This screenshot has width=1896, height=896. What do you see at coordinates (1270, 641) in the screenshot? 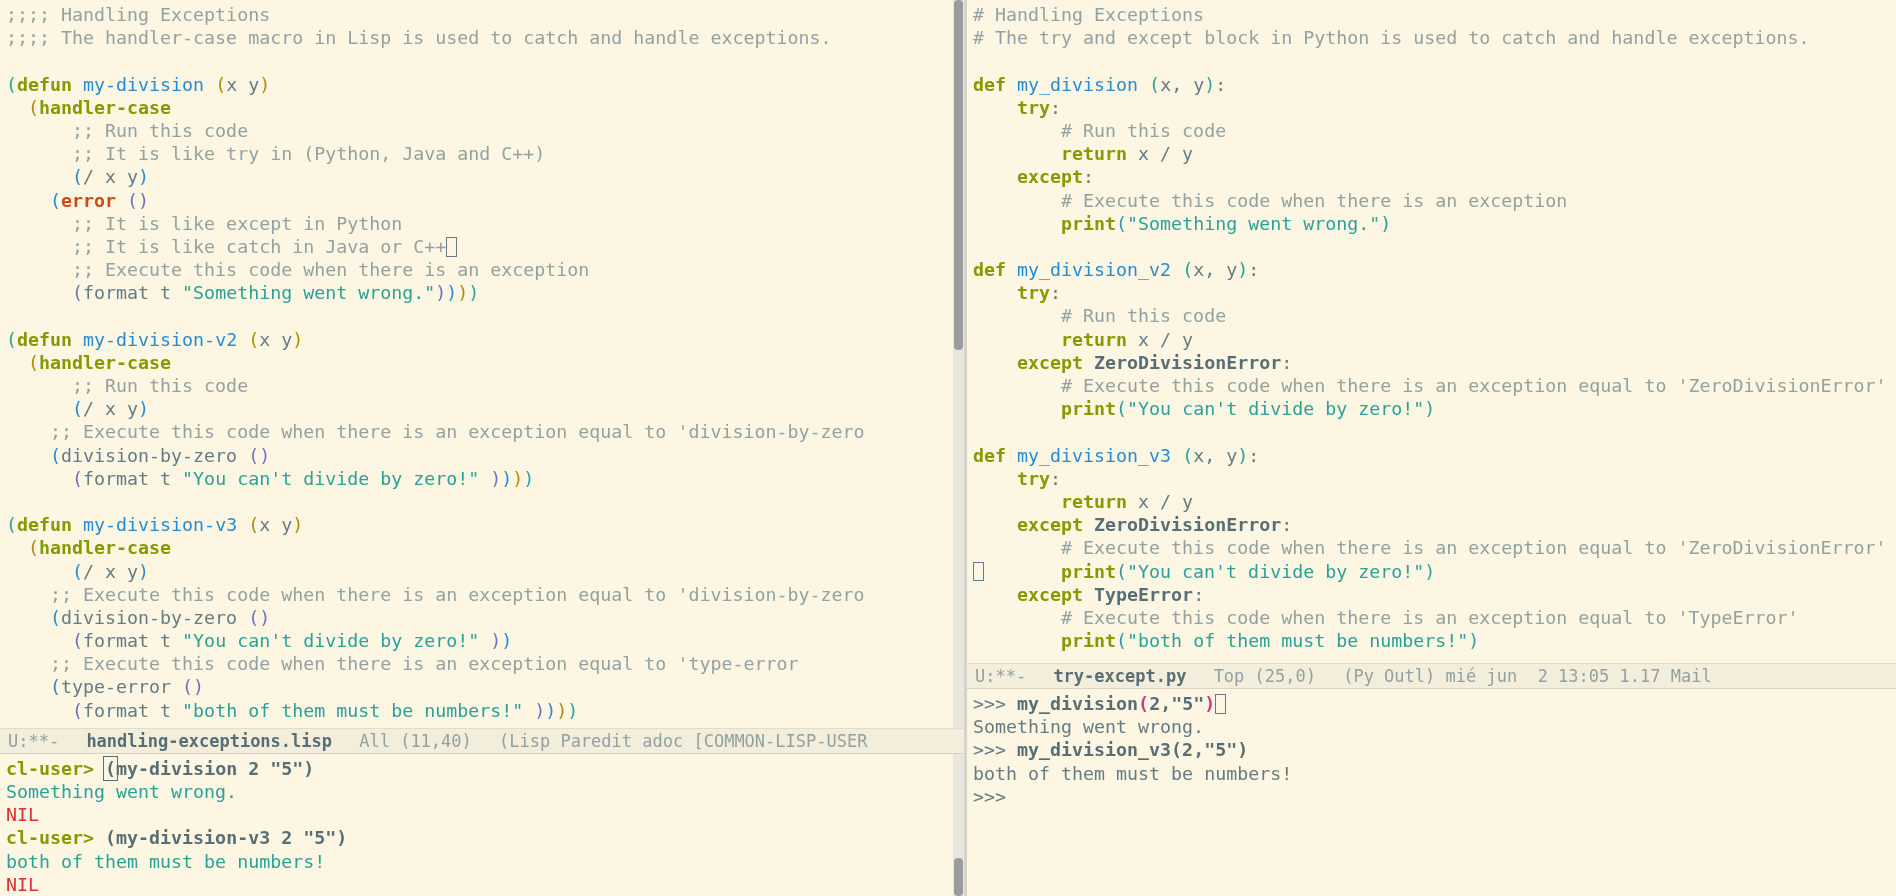
I see `code-line: print("both of them must be numbers!")` at bounding box center [1270, 641].